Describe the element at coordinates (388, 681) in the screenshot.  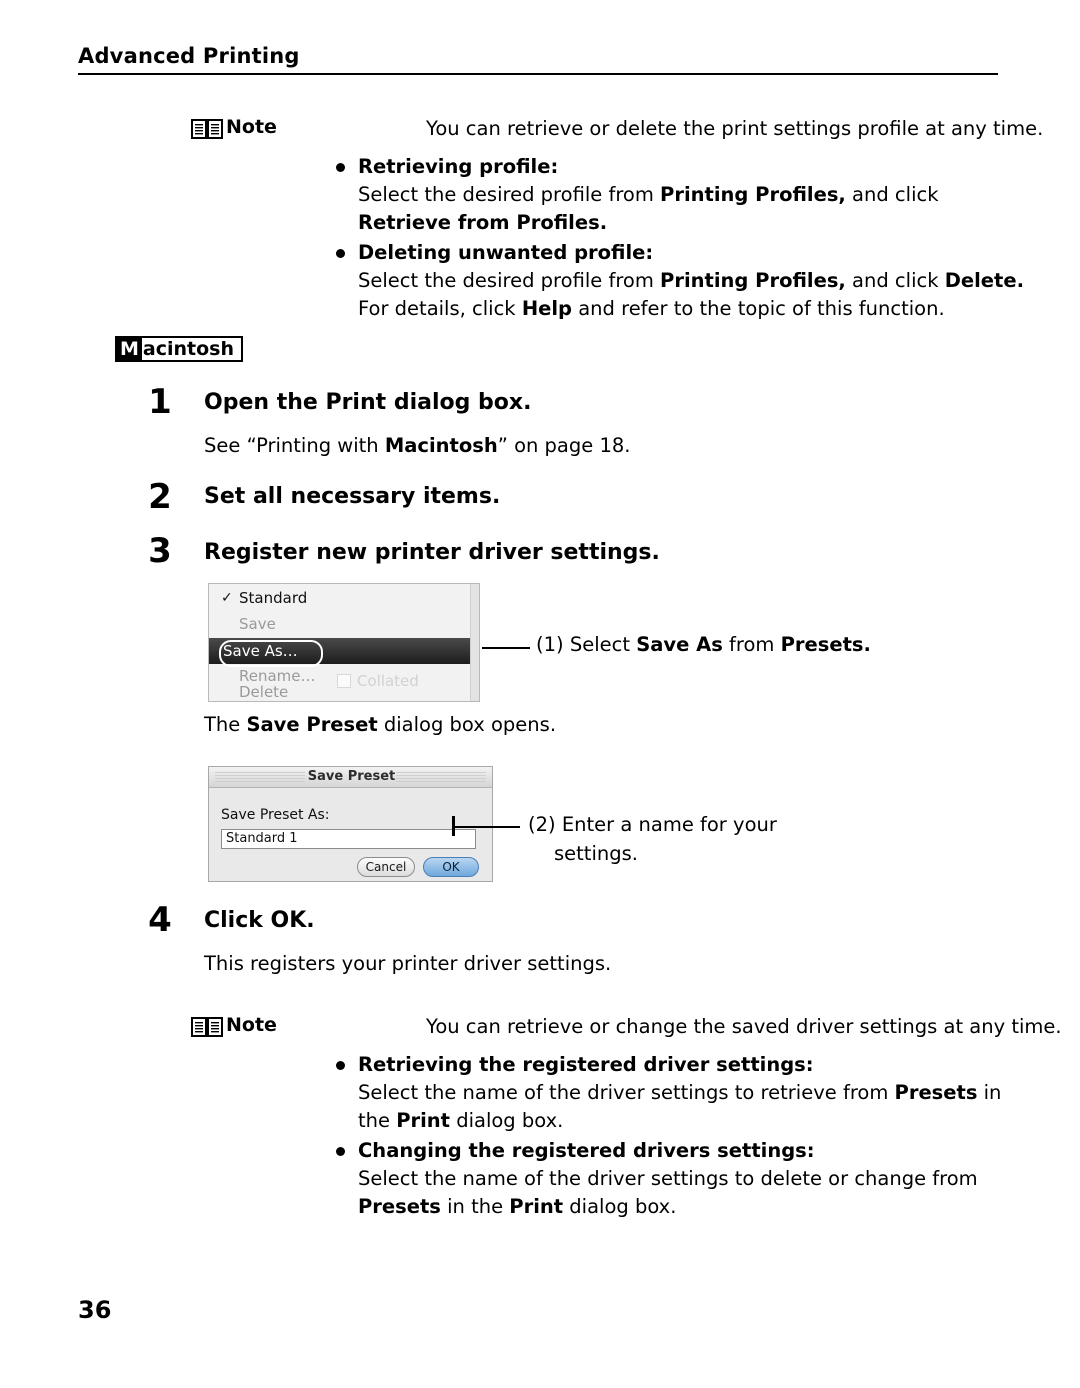
I see `collated-label: Collated` at that location.